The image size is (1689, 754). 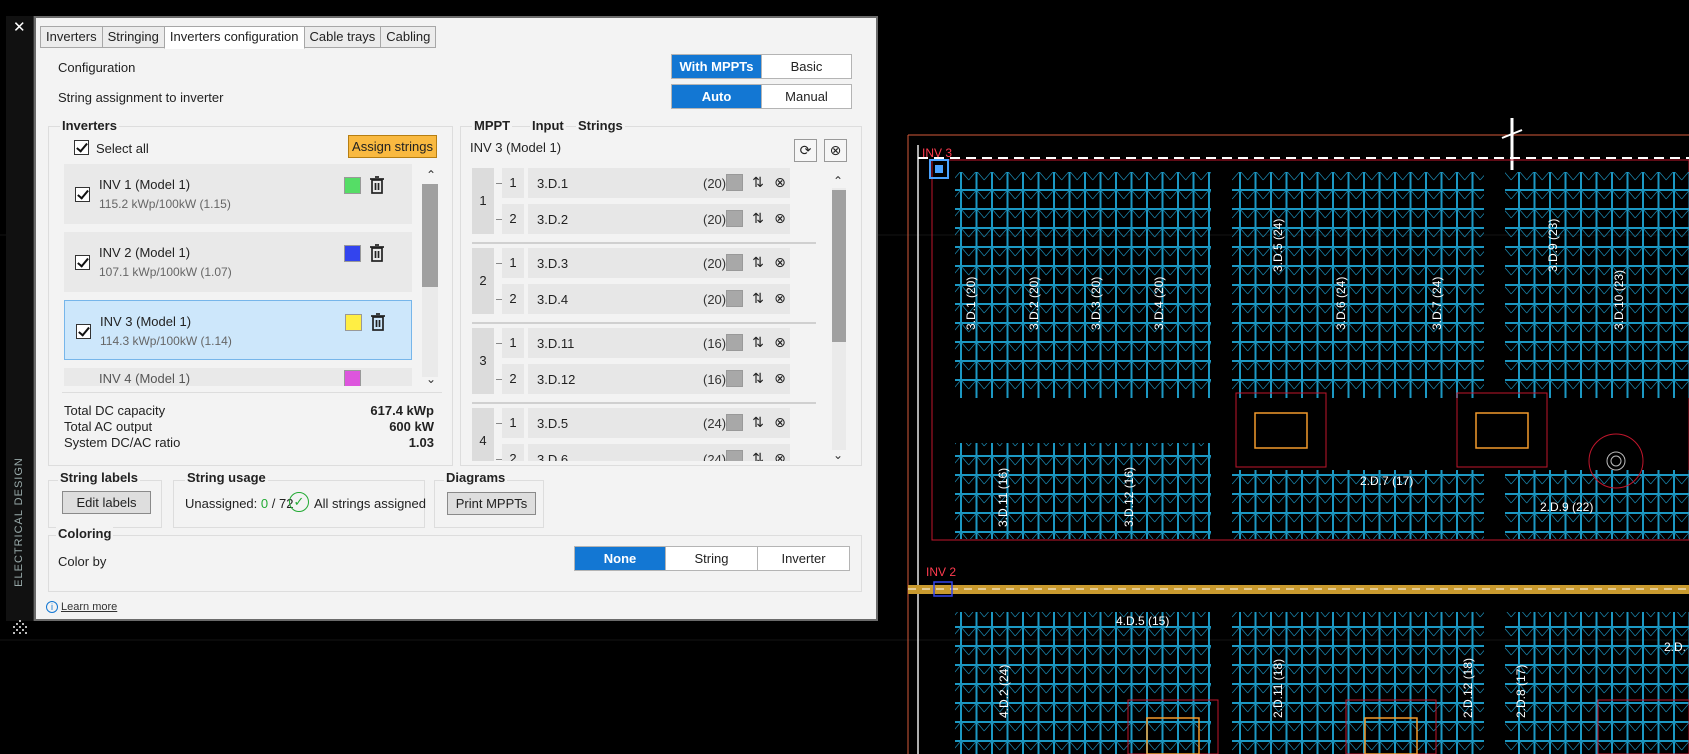 What do you see at coordinates (806, 66) in the screenshot?
I see `basic-button: Basic` at bounding box center [806, 66].